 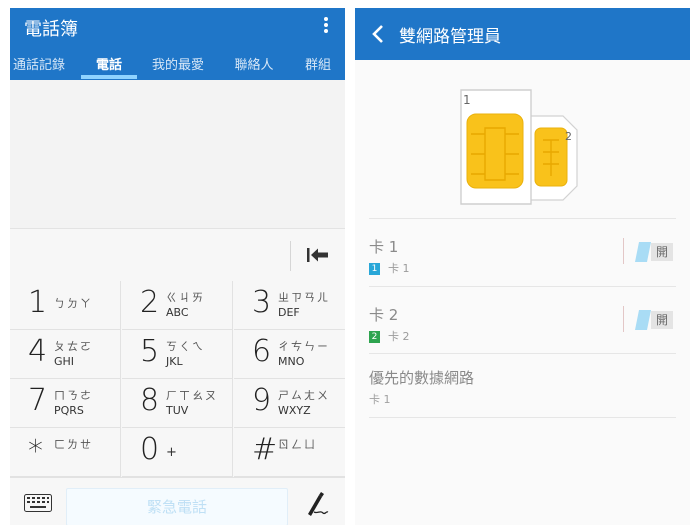 I want to click on key-letters: TUV, so click(x=177, y=410).